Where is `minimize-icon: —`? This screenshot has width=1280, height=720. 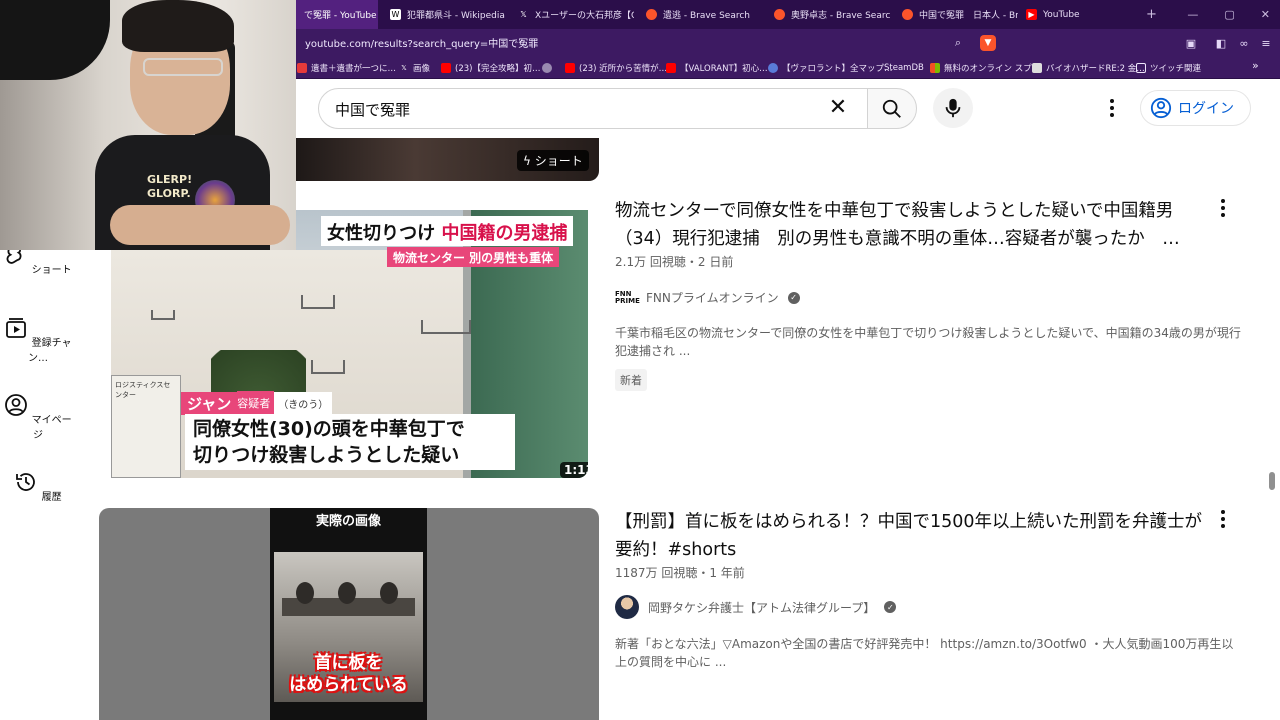
minimize-icon: — is located at coordinates (1192, 14).